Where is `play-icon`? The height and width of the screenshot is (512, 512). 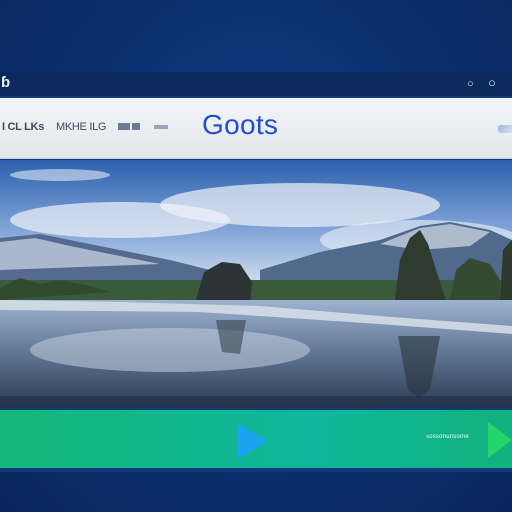 play-icon is located at coordinates (253, 441).